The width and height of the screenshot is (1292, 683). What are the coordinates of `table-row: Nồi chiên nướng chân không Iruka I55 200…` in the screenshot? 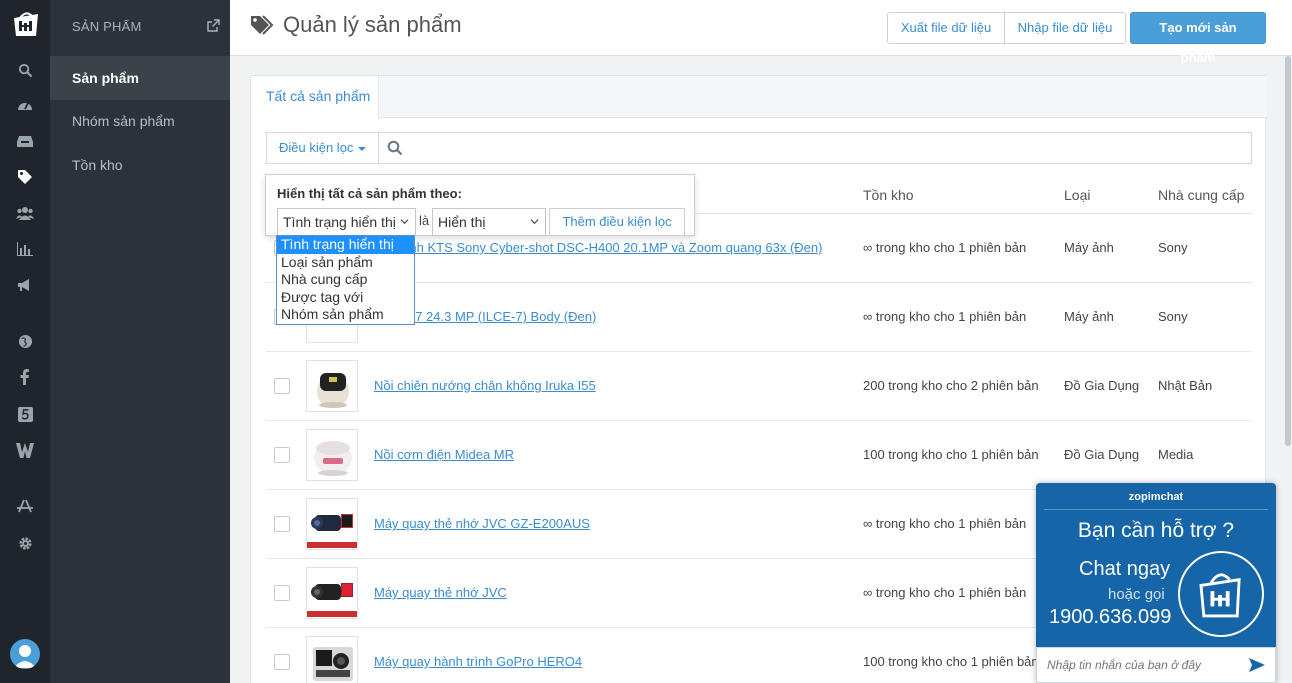 It's located at (759, 385).